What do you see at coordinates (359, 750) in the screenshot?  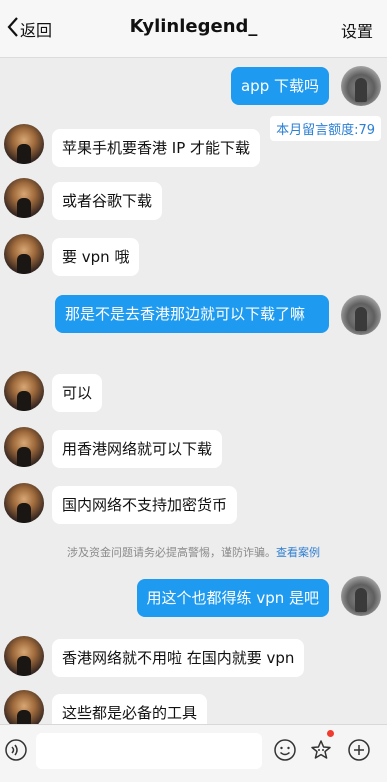 I see `plus-icon` at bounding box center [359, 750].